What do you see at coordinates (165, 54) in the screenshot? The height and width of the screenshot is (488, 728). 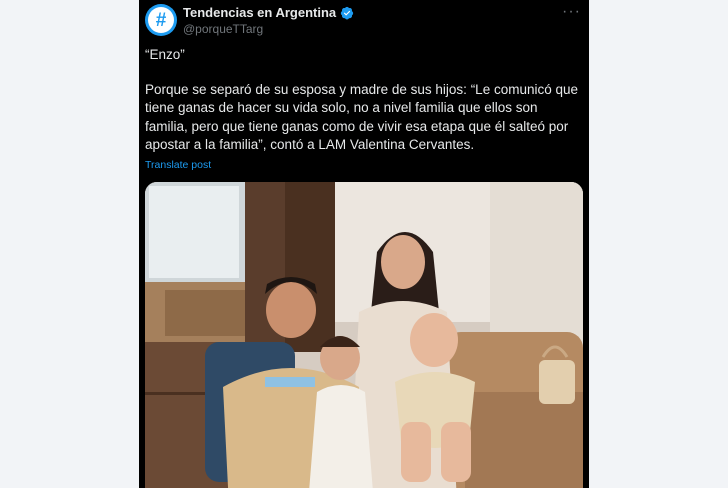 I see `tweet-quote: “Enzo”` at bounding box center [165, 54].